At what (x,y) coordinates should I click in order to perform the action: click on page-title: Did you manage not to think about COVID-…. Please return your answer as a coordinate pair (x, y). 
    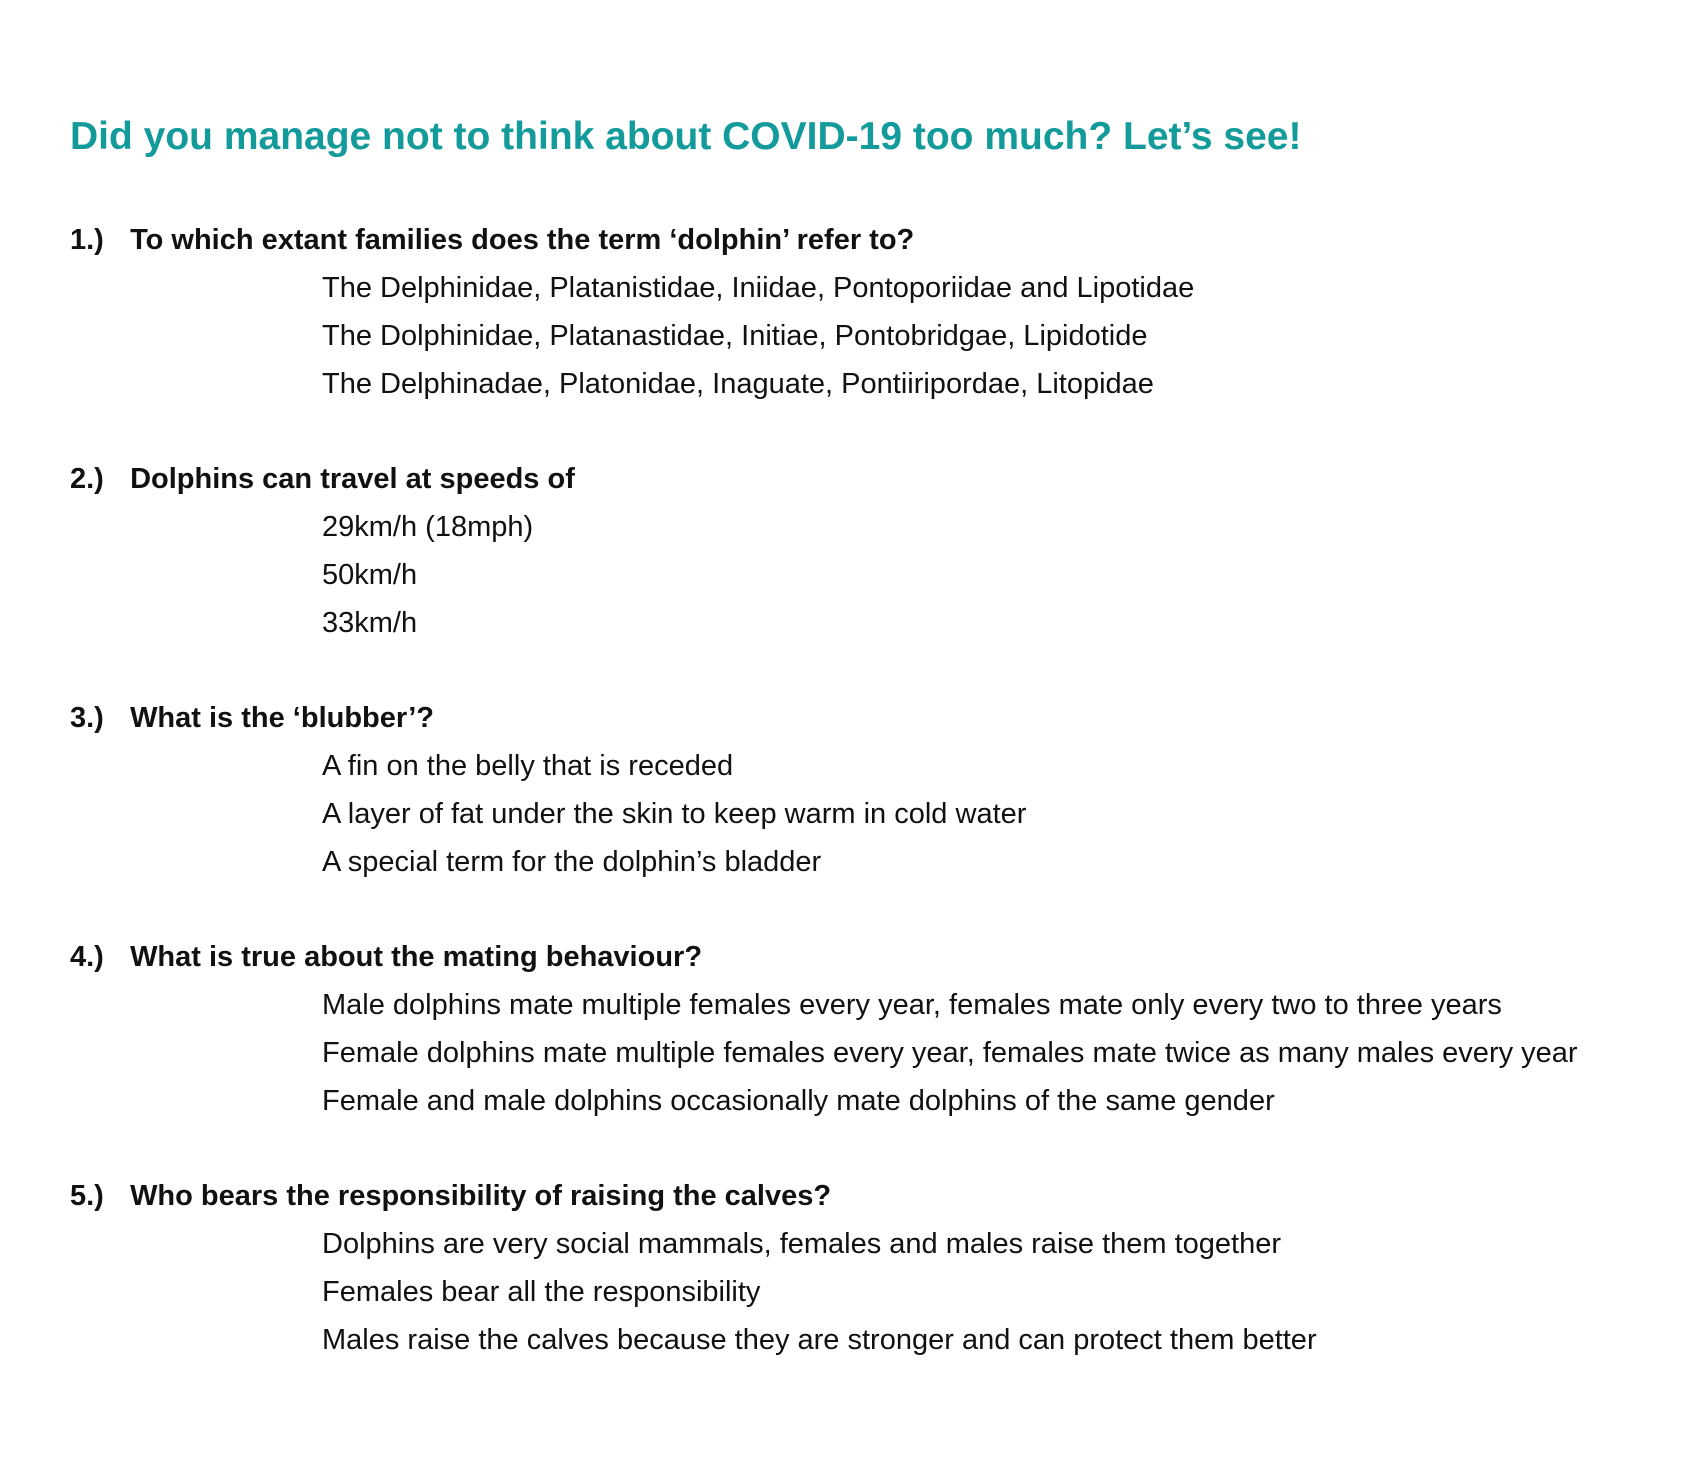
    Looking at the image, I should click on (686, 136).